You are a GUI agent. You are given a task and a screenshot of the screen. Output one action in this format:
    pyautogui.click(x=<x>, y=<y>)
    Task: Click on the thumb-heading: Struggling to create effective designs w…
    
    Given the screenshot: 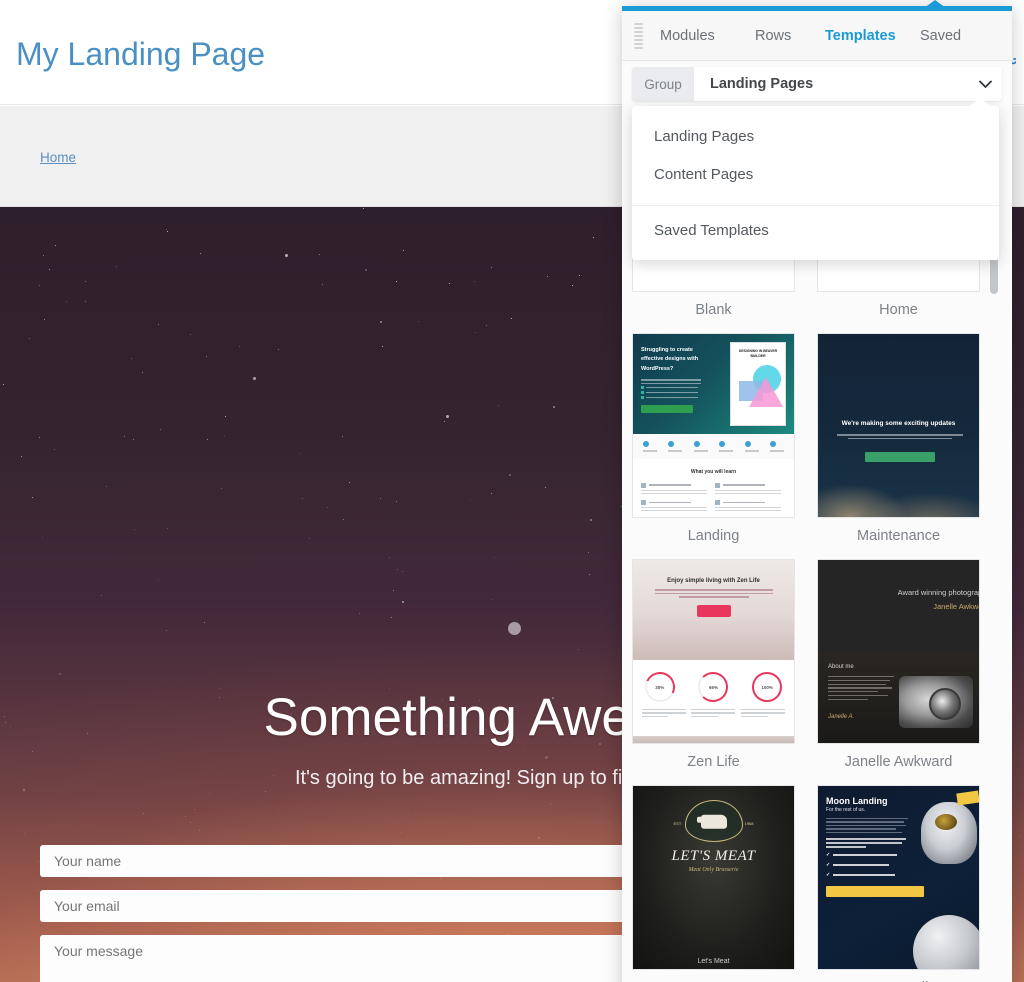 What is the action you would take?
    pyautogui.click(x=670, y=359)
    